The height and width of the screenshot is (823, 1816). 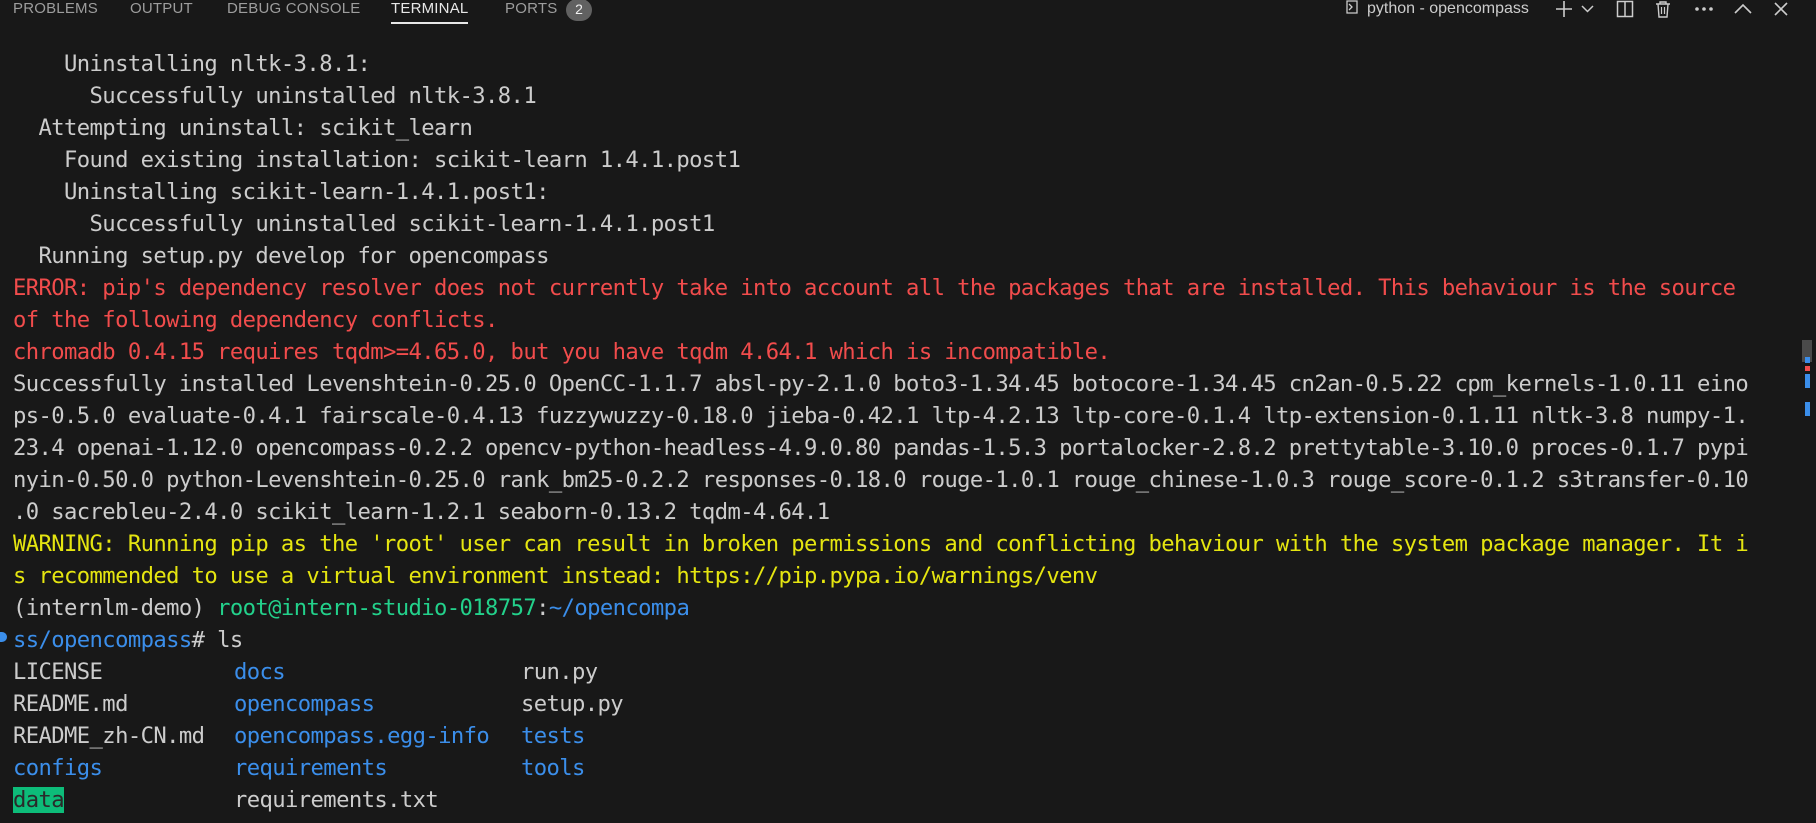 What do you see at coordinates (58, 768) in the screenshot?
I see `ls-directory: configs` at bounding box center [58, 768].